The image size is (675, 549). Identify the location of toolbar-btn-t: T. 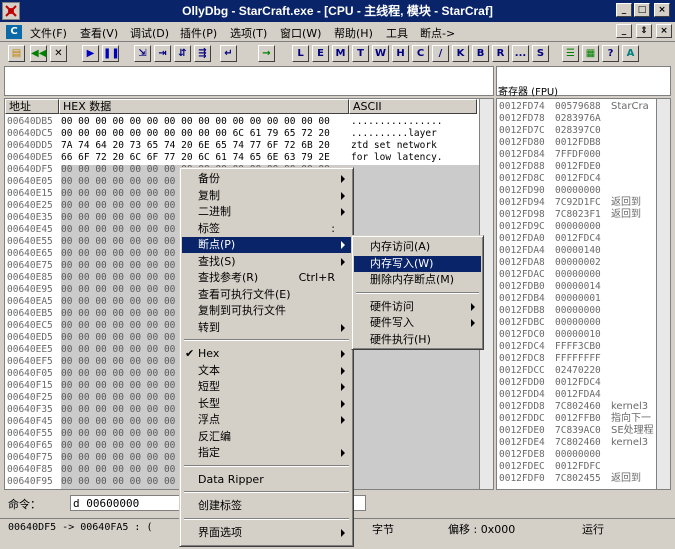
(360, 53).